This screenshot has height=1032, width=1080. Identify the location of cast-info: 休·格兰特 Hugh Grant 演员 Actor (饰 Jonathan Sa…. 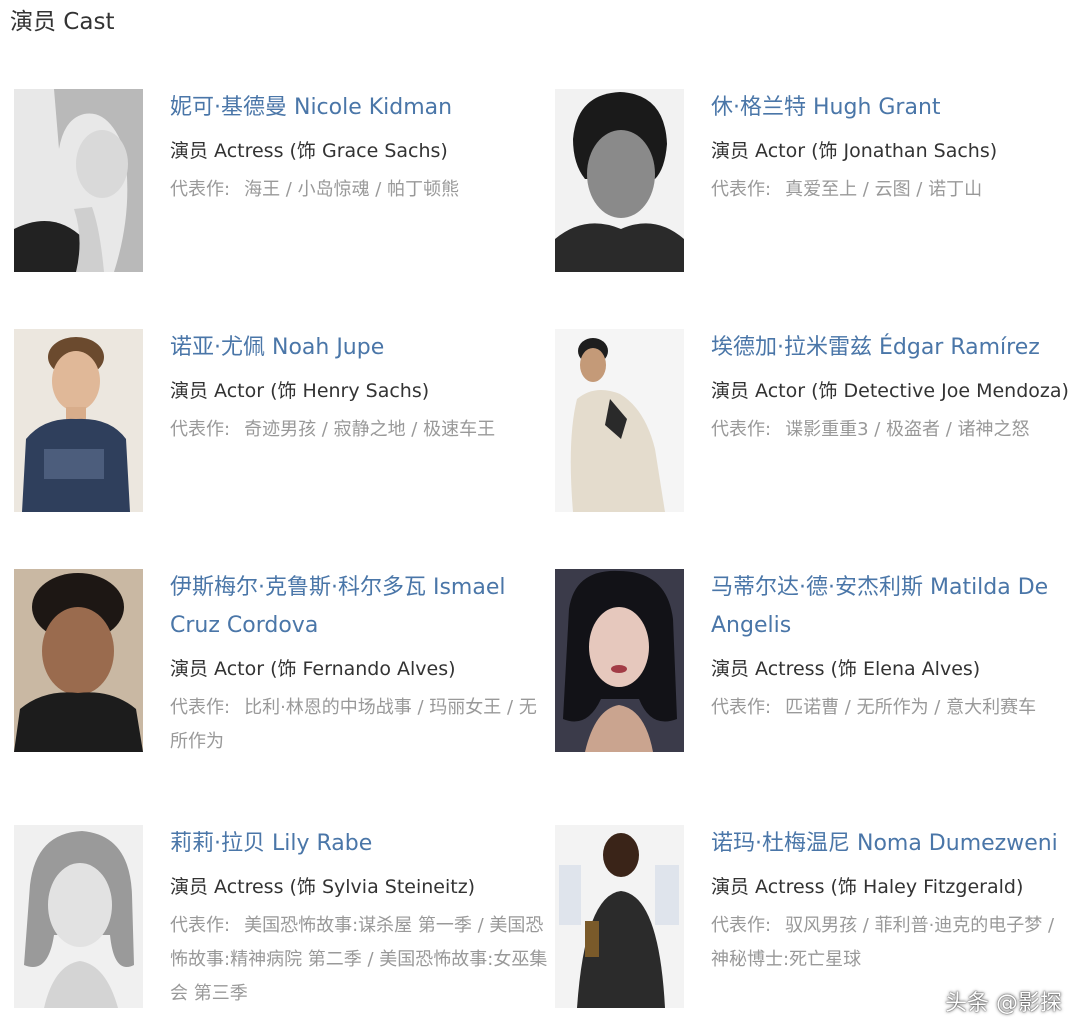
(854, 148).